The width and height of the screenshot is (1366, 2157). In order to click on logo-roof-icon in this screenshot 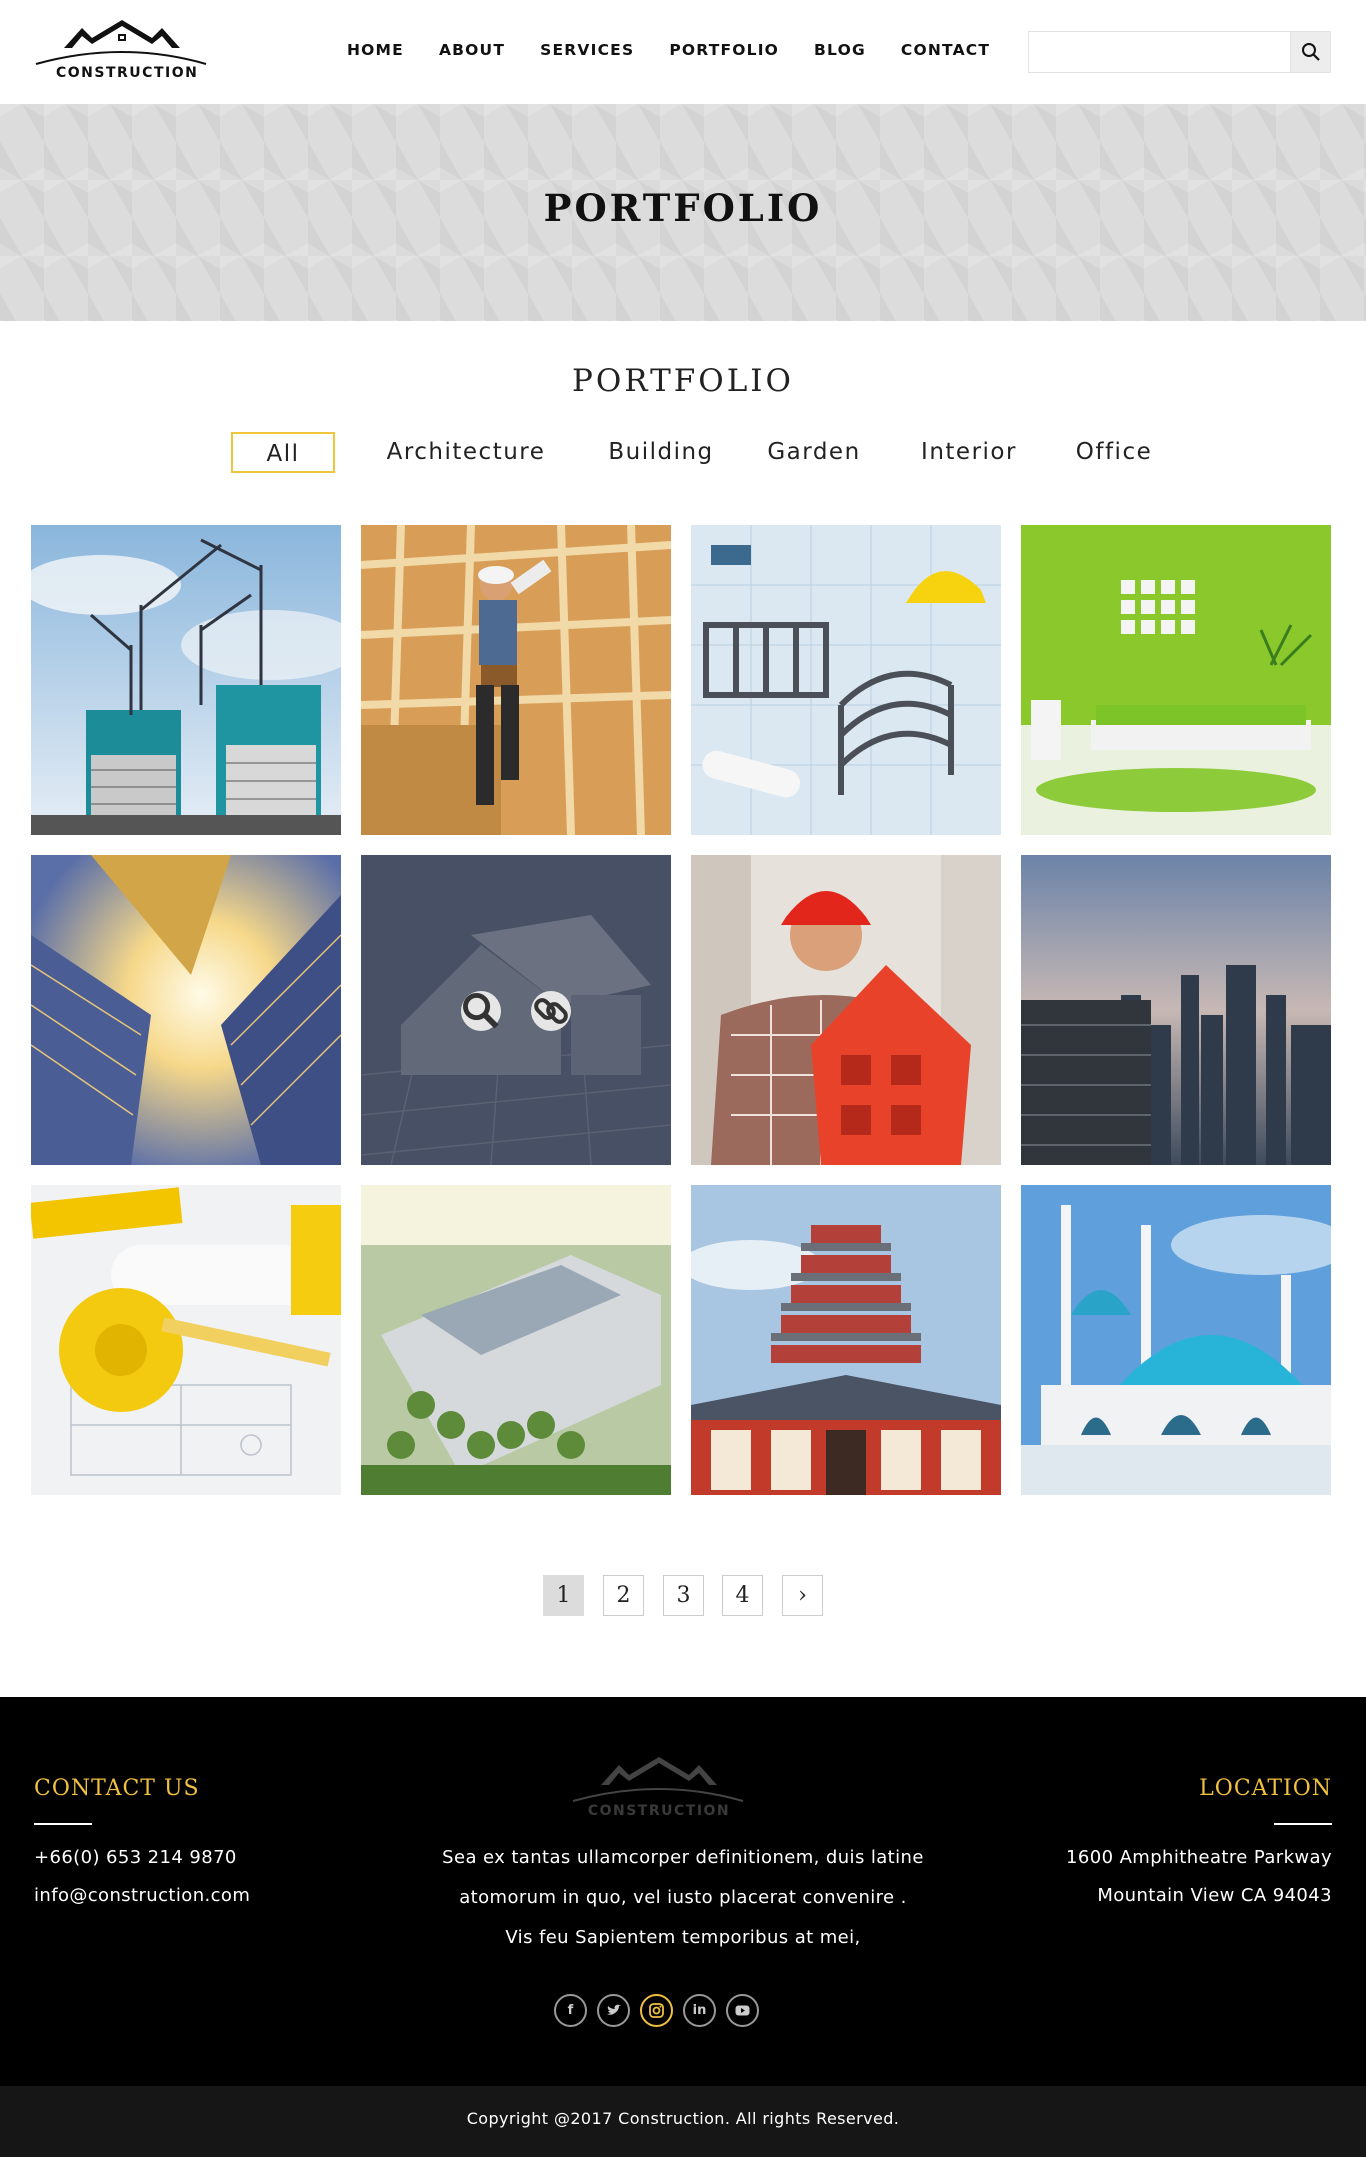, I will do `click(121, 42)`.